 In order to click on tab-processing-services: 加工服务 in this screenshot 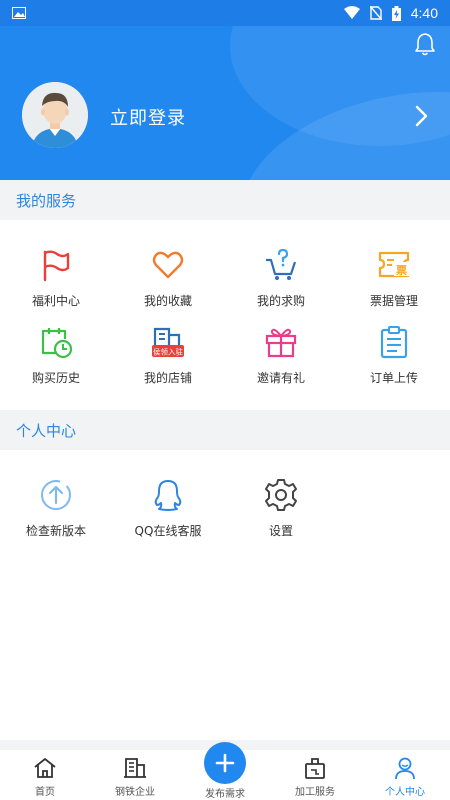, I will do `click(315, 777)`.